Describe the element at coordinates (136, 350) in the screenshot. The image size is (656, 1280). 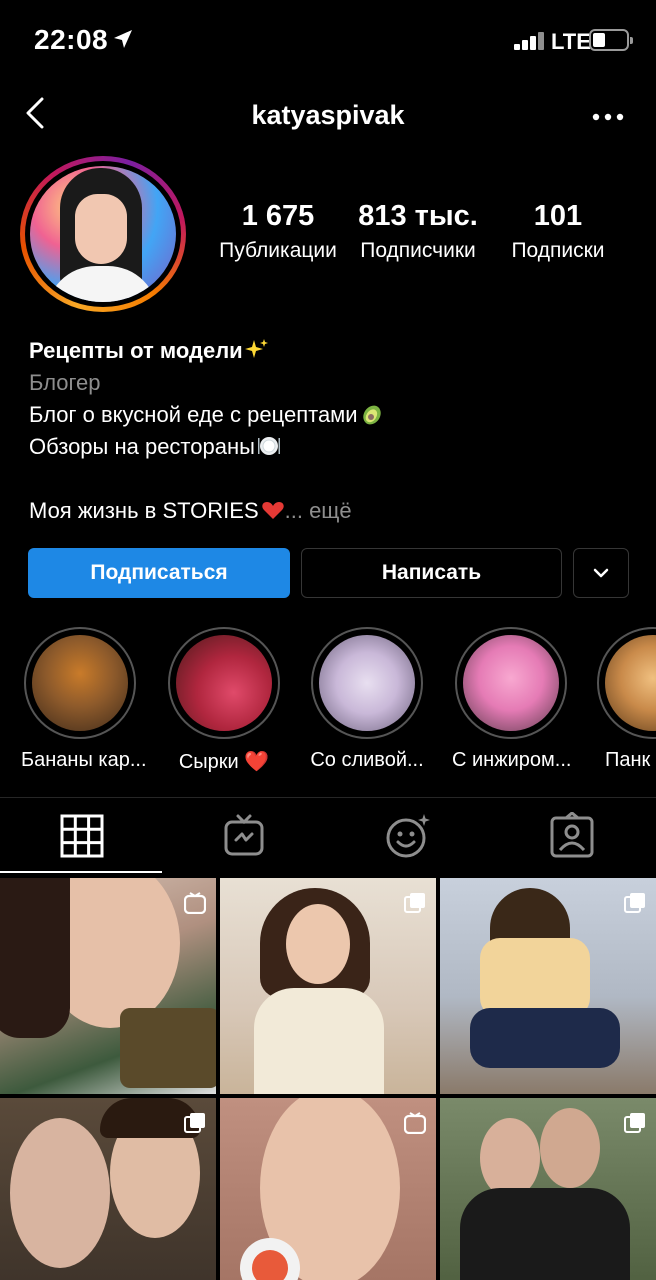
I see `profile-name: Рецепты от модели` at that location.